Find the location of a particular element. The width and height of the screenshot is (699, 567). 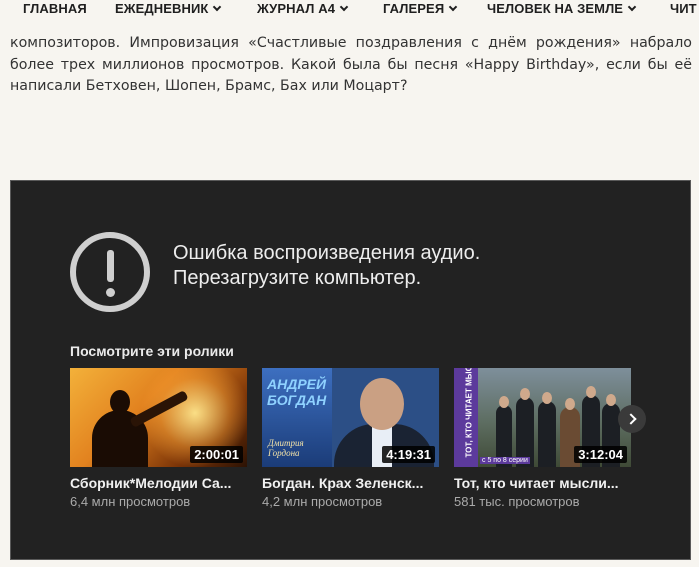

video-duration: 4:19:31 is located at coordinates (408, 454).